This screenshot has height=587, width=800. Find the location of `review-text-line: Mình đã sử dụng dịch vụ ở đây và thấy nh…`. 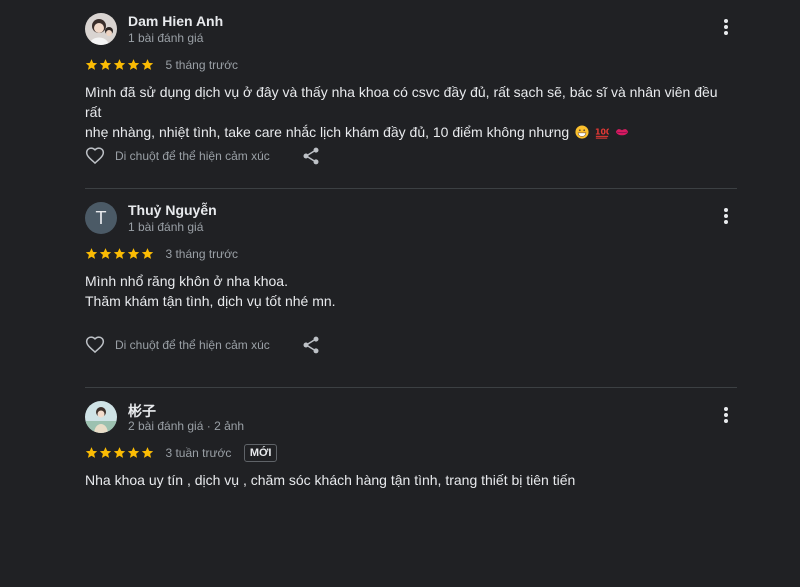

review-text-line: Mình đã sử dụng dịch vụ ở đây và thấy nh… is located at coordinates (401, 102).